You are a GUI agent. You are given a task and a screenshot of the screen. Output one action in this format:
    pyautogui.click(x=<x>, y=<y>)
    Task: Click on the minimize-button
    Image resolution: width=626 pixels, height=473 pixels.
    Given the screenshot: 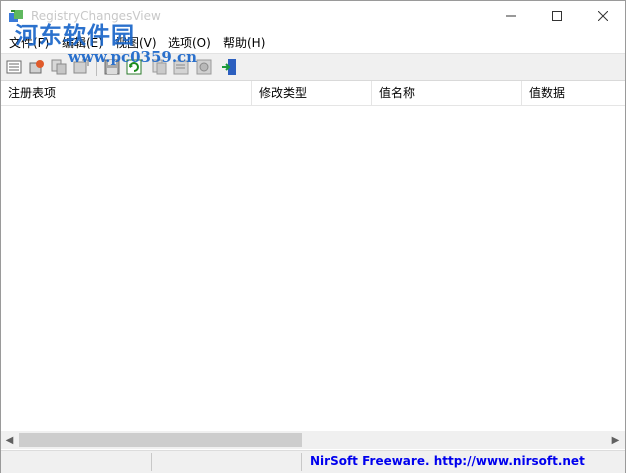 What is the action you would take?
    pyautogui.click(x=511, y=16)
    